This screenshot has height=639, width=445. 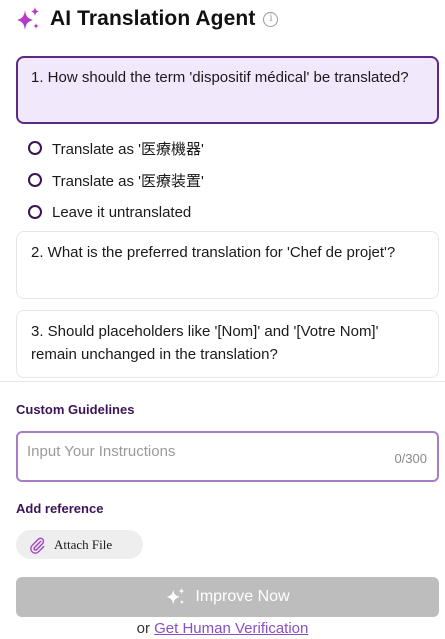 What do you see at coordinates (207, 451) in the screenshot?
I see `guidelines-input` at bounding box center [207, 451].